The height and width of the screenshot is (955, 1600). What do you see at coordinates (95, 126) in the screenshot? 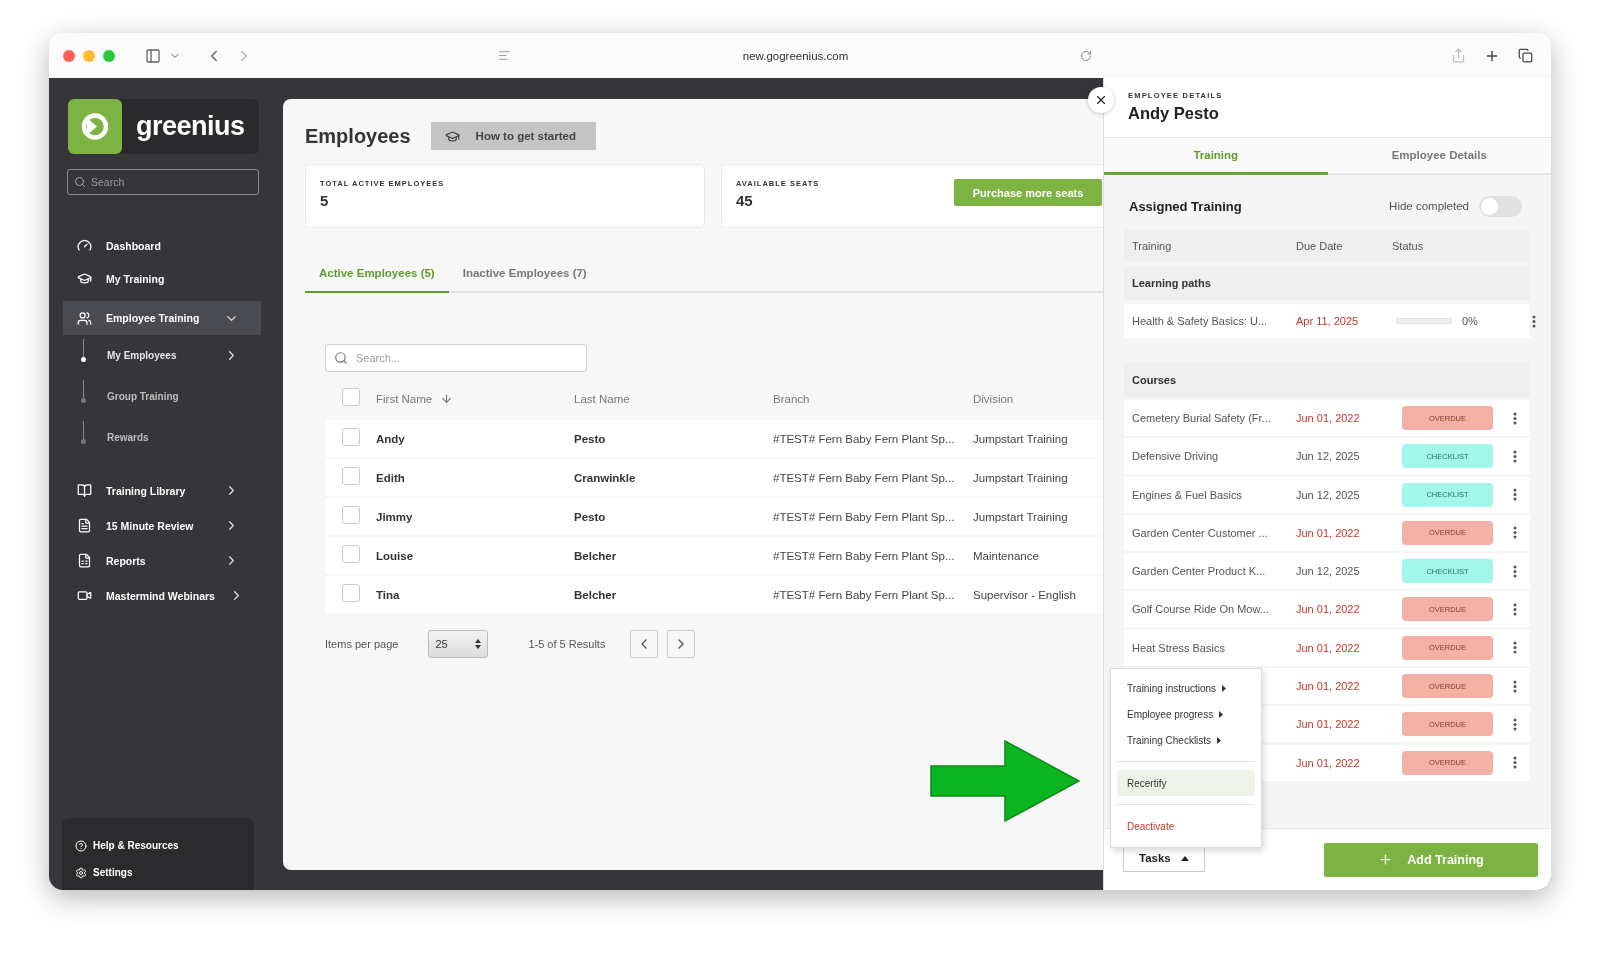
I see `logo-mark-icon` at bounding box center [95, 126].